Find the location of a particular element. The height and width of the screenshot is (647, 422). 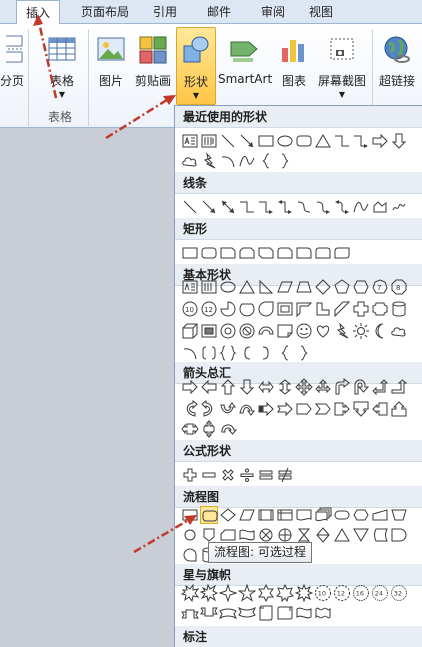

annotation-arrowhead-insert-tab is located at coordinates (38, 20).